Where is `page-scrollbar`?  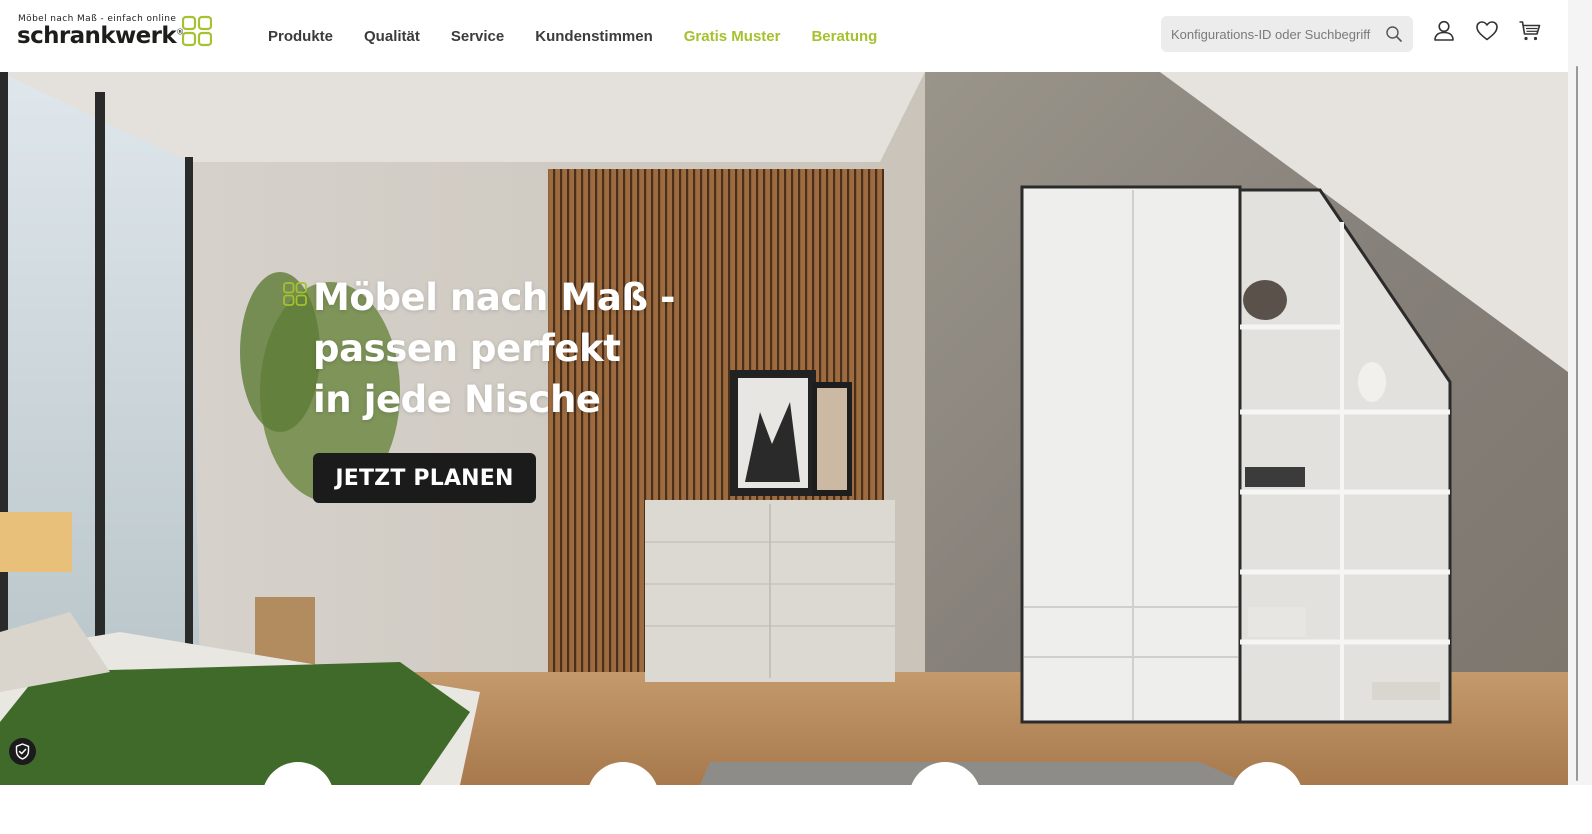 page-scrollbar is located at coordinates (1580, 392).